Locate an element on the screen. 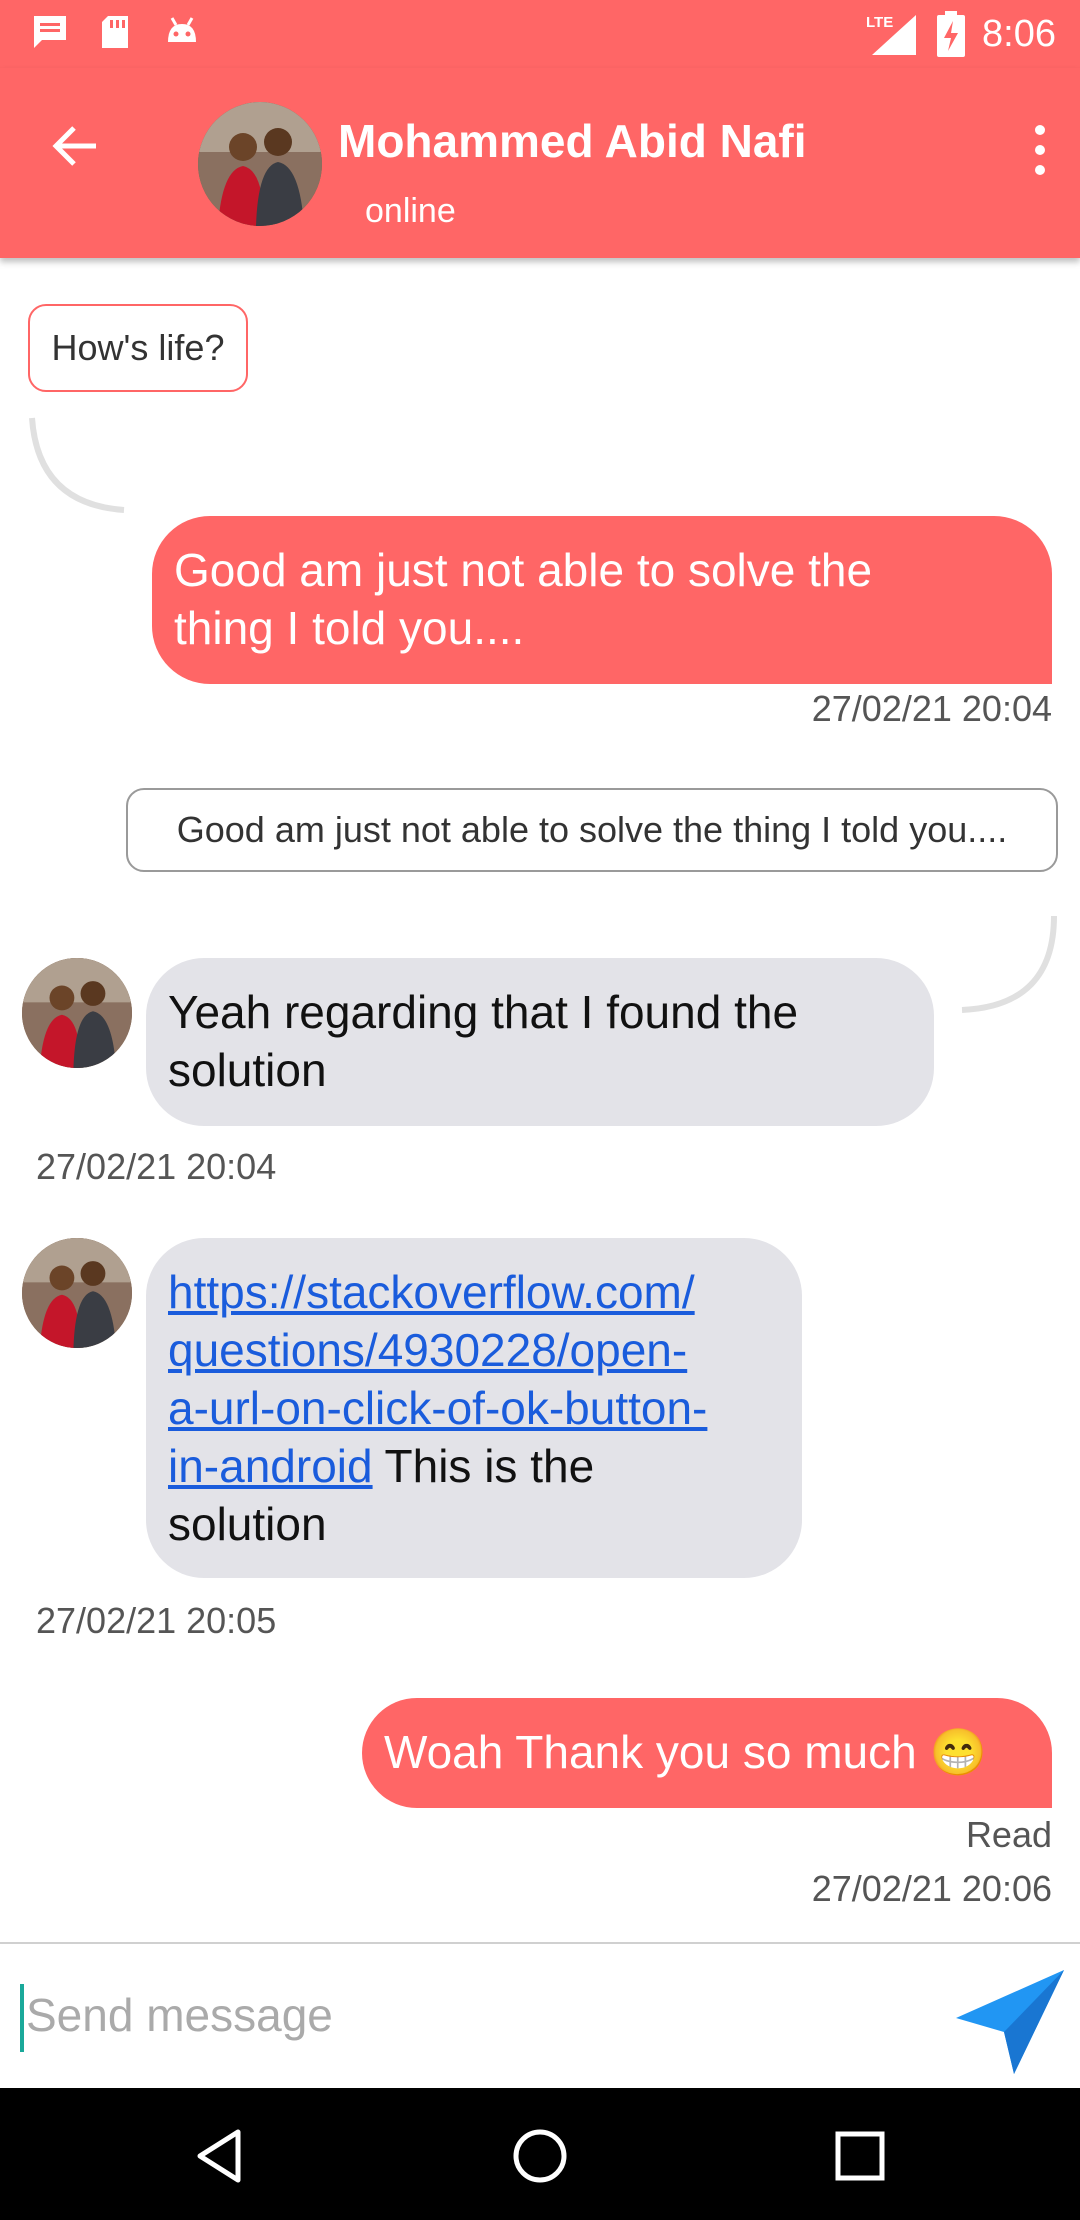 This screenshot has height=2220, width=1080. sent-message: Woah Thank you so much 😁 is located at coordinates (707, 1753).